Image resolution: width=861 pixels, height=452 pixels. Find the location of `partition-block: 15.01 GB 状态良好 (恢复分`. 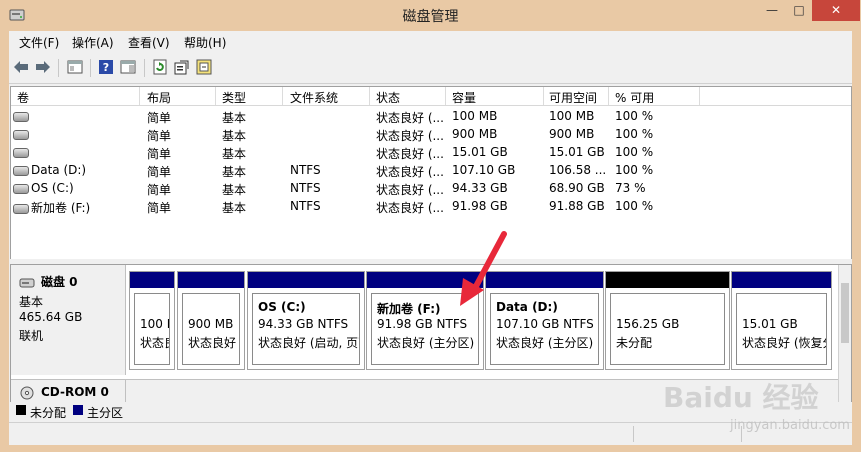

partition-block: 15.01 GB 状态良好 (恢复分 is located at coordinates (781, 320).